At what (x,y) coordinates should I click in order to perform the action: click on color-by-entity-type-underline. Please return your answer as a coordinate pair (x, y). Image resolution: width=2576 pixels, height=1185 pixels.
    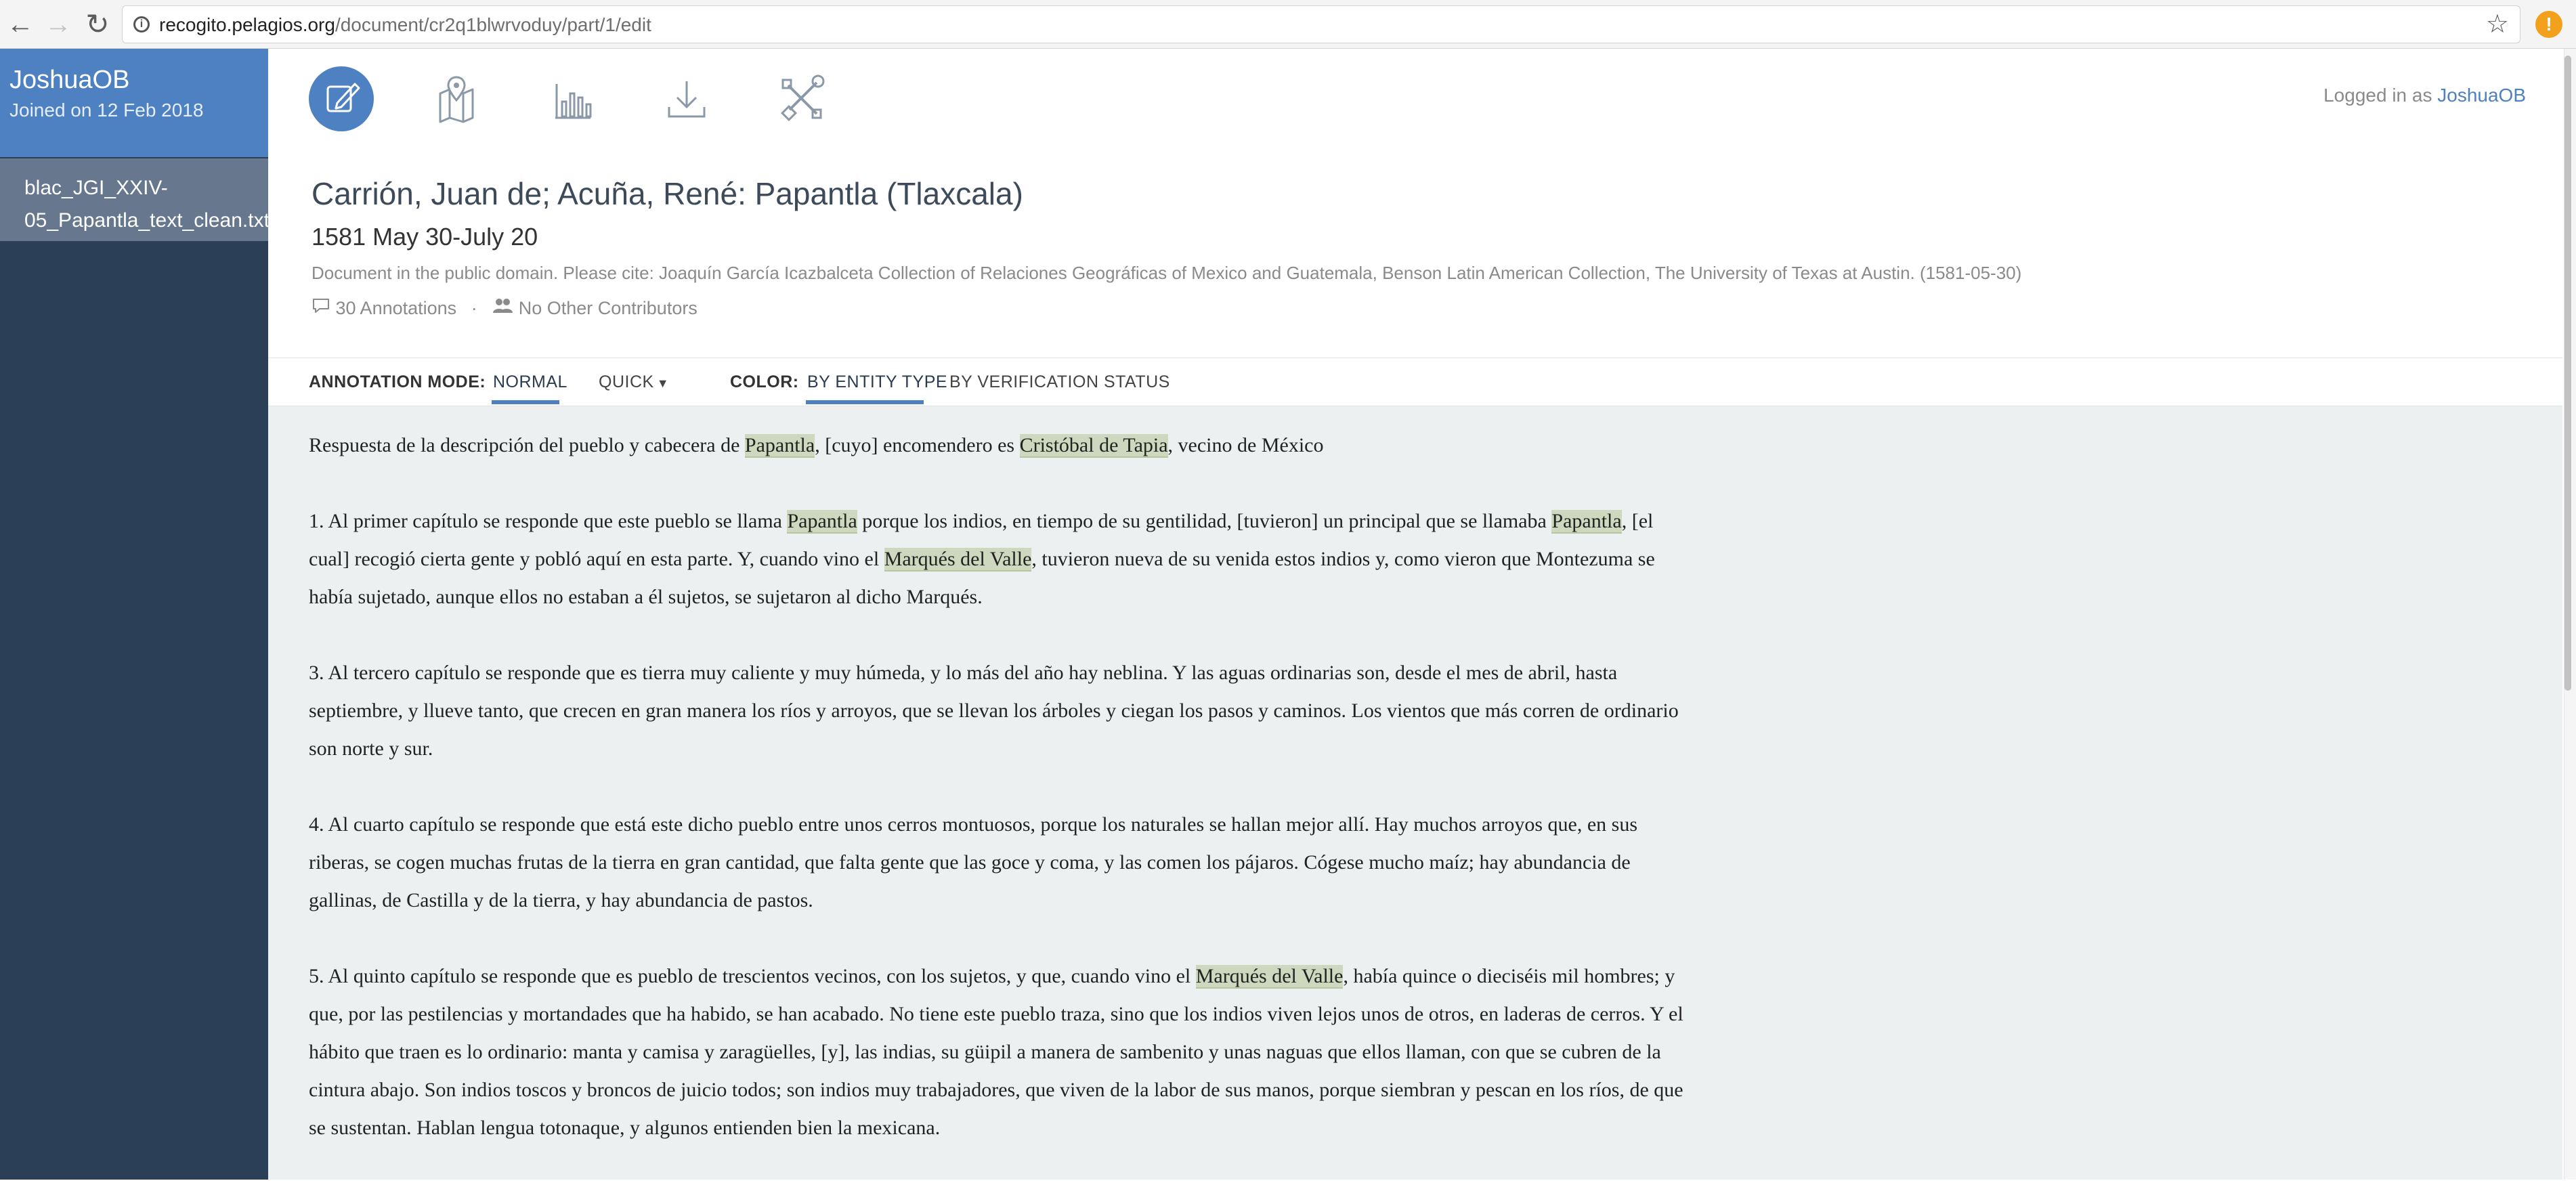
    Looking at the image, I should click on (865, 402).